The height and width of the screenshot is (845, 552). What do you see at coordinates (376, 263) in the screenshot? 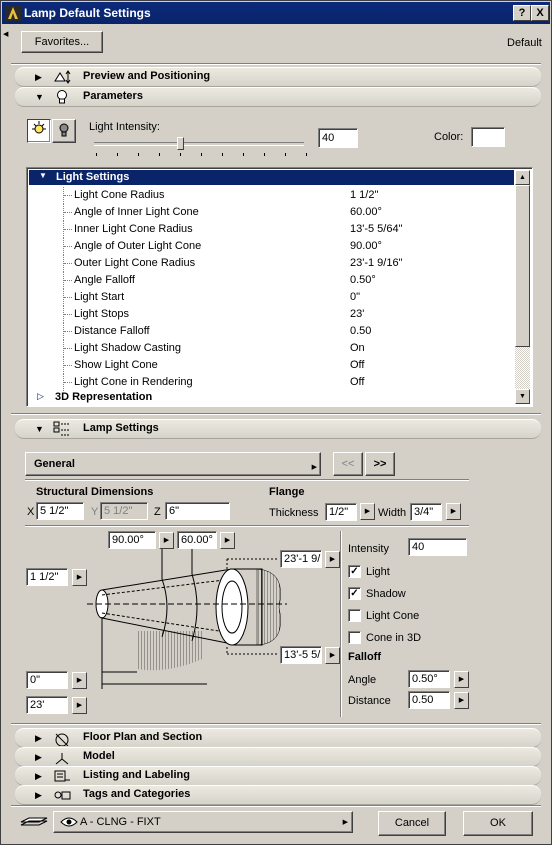
I see `setting-value: 23'-1 9/16"` at bounding box center [376, 263].